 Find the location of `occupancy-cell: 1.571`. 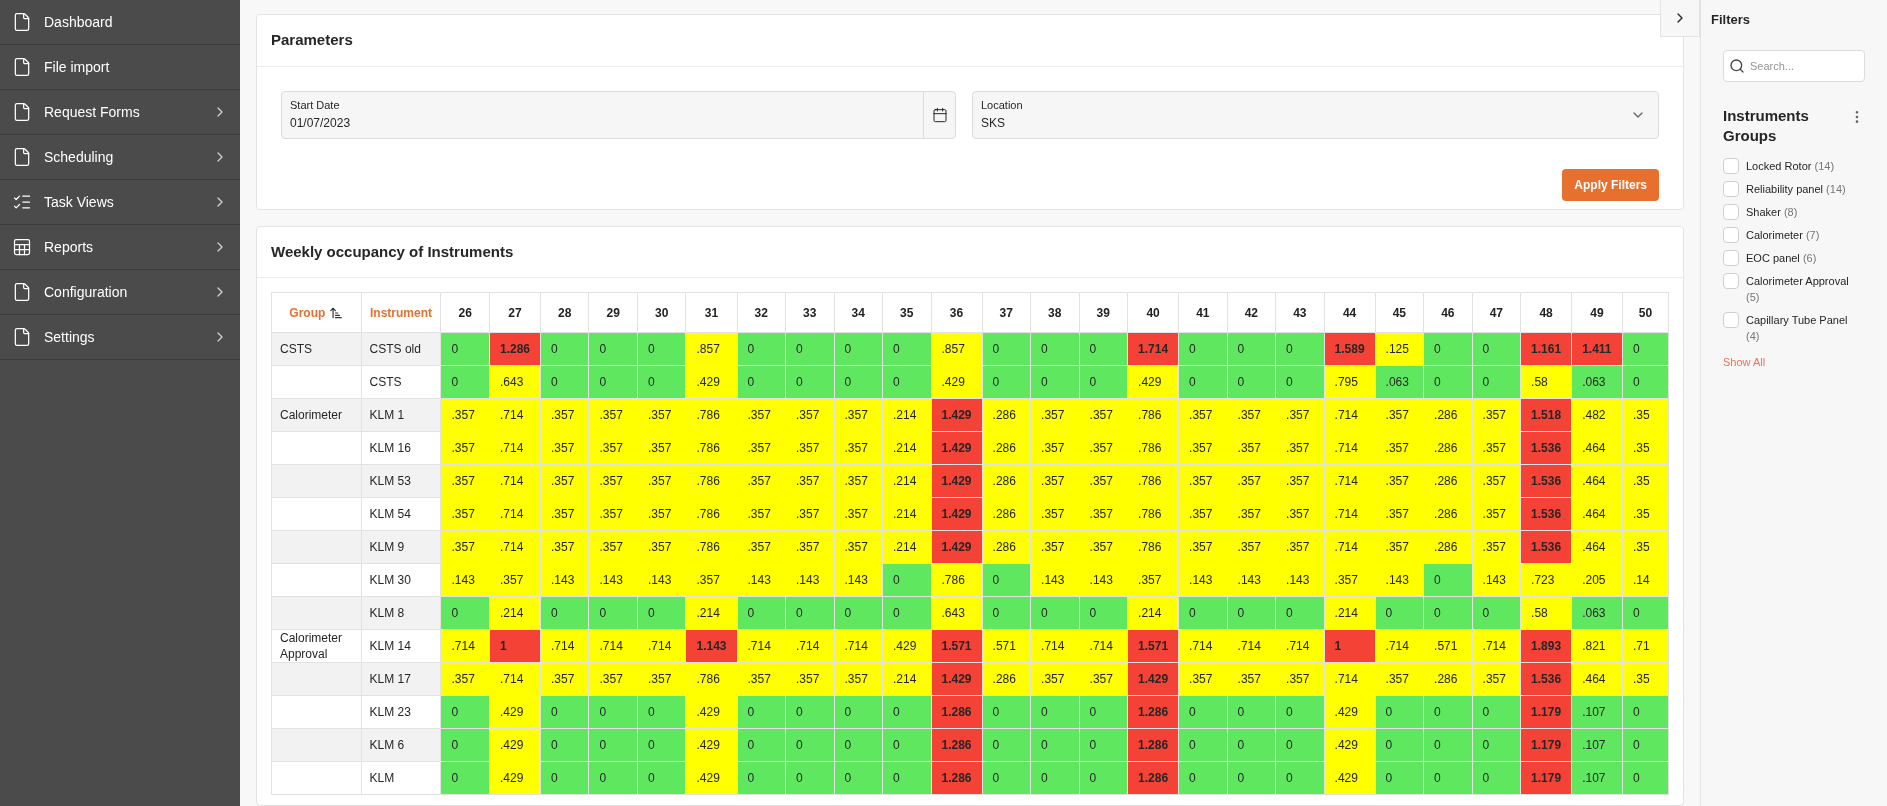

occupancy-cell: 1.571 is located at coordinates (1153, 646).